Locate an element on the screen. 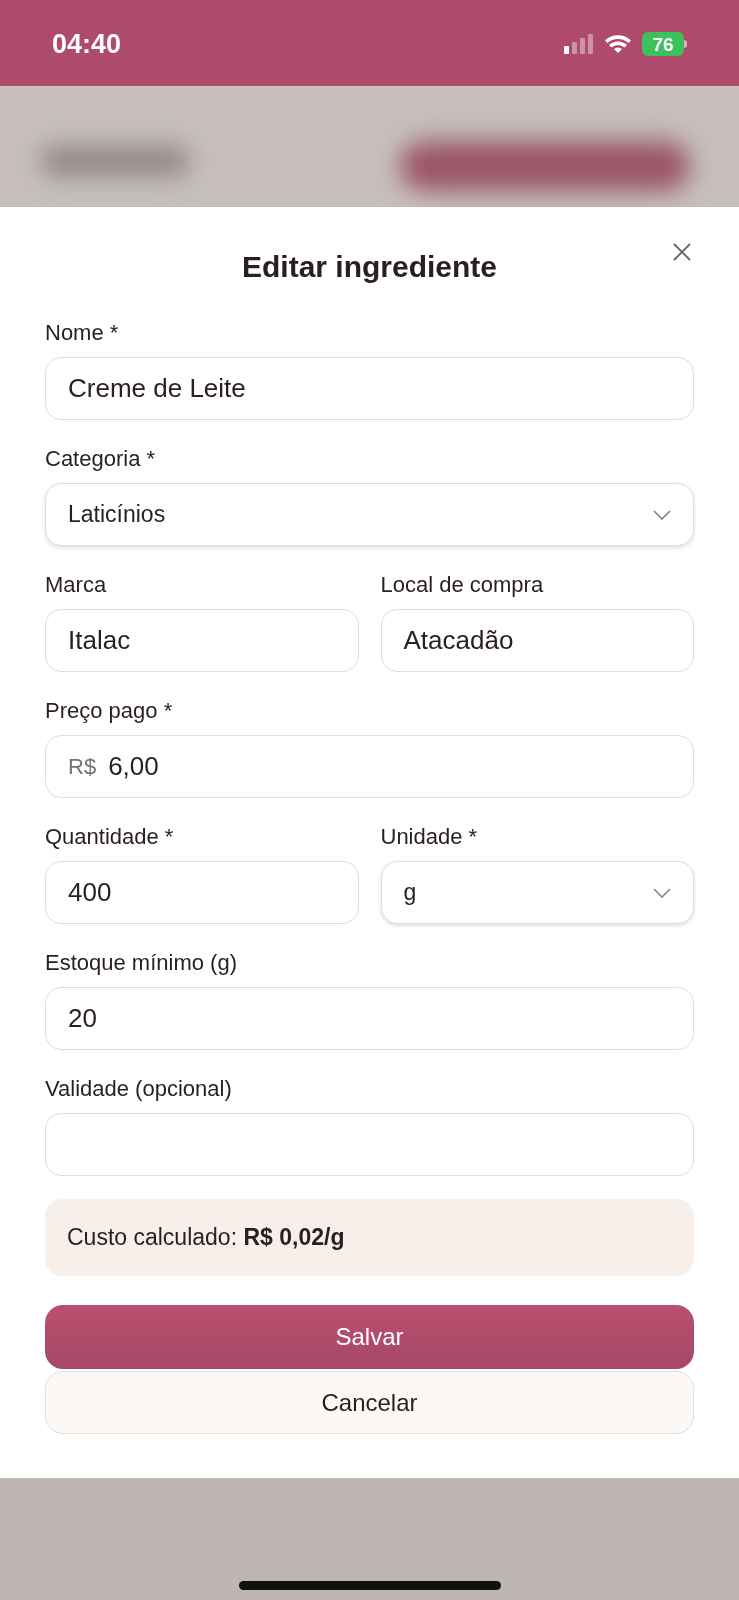 The width and height of the screenshot is (739, 1600). battery-level: 76 is located at coordinates (663, 44).